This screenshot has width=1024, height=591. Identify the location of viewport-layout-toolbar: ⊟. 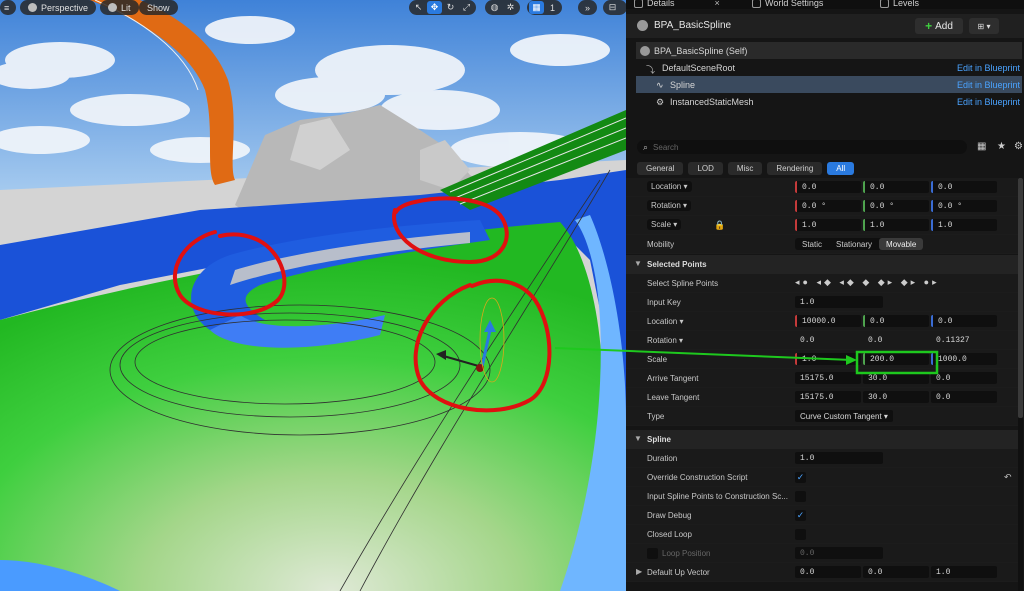
(614, 7).